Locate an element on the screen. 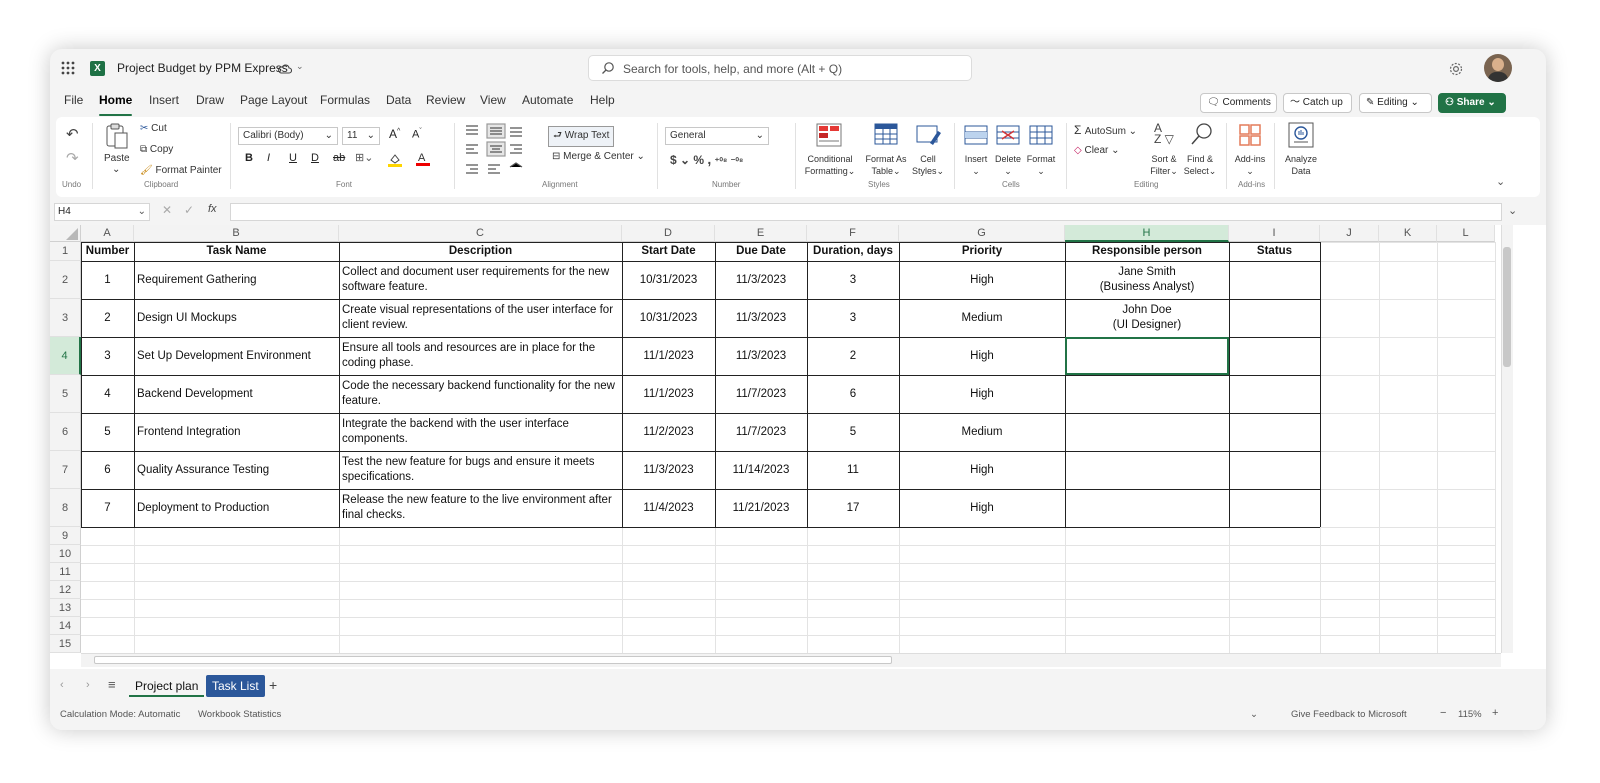 Image resolution: width=1600 pixels, height=783 pixels. copy-button: ⧉ Copy is located at coordinates (156, 149).